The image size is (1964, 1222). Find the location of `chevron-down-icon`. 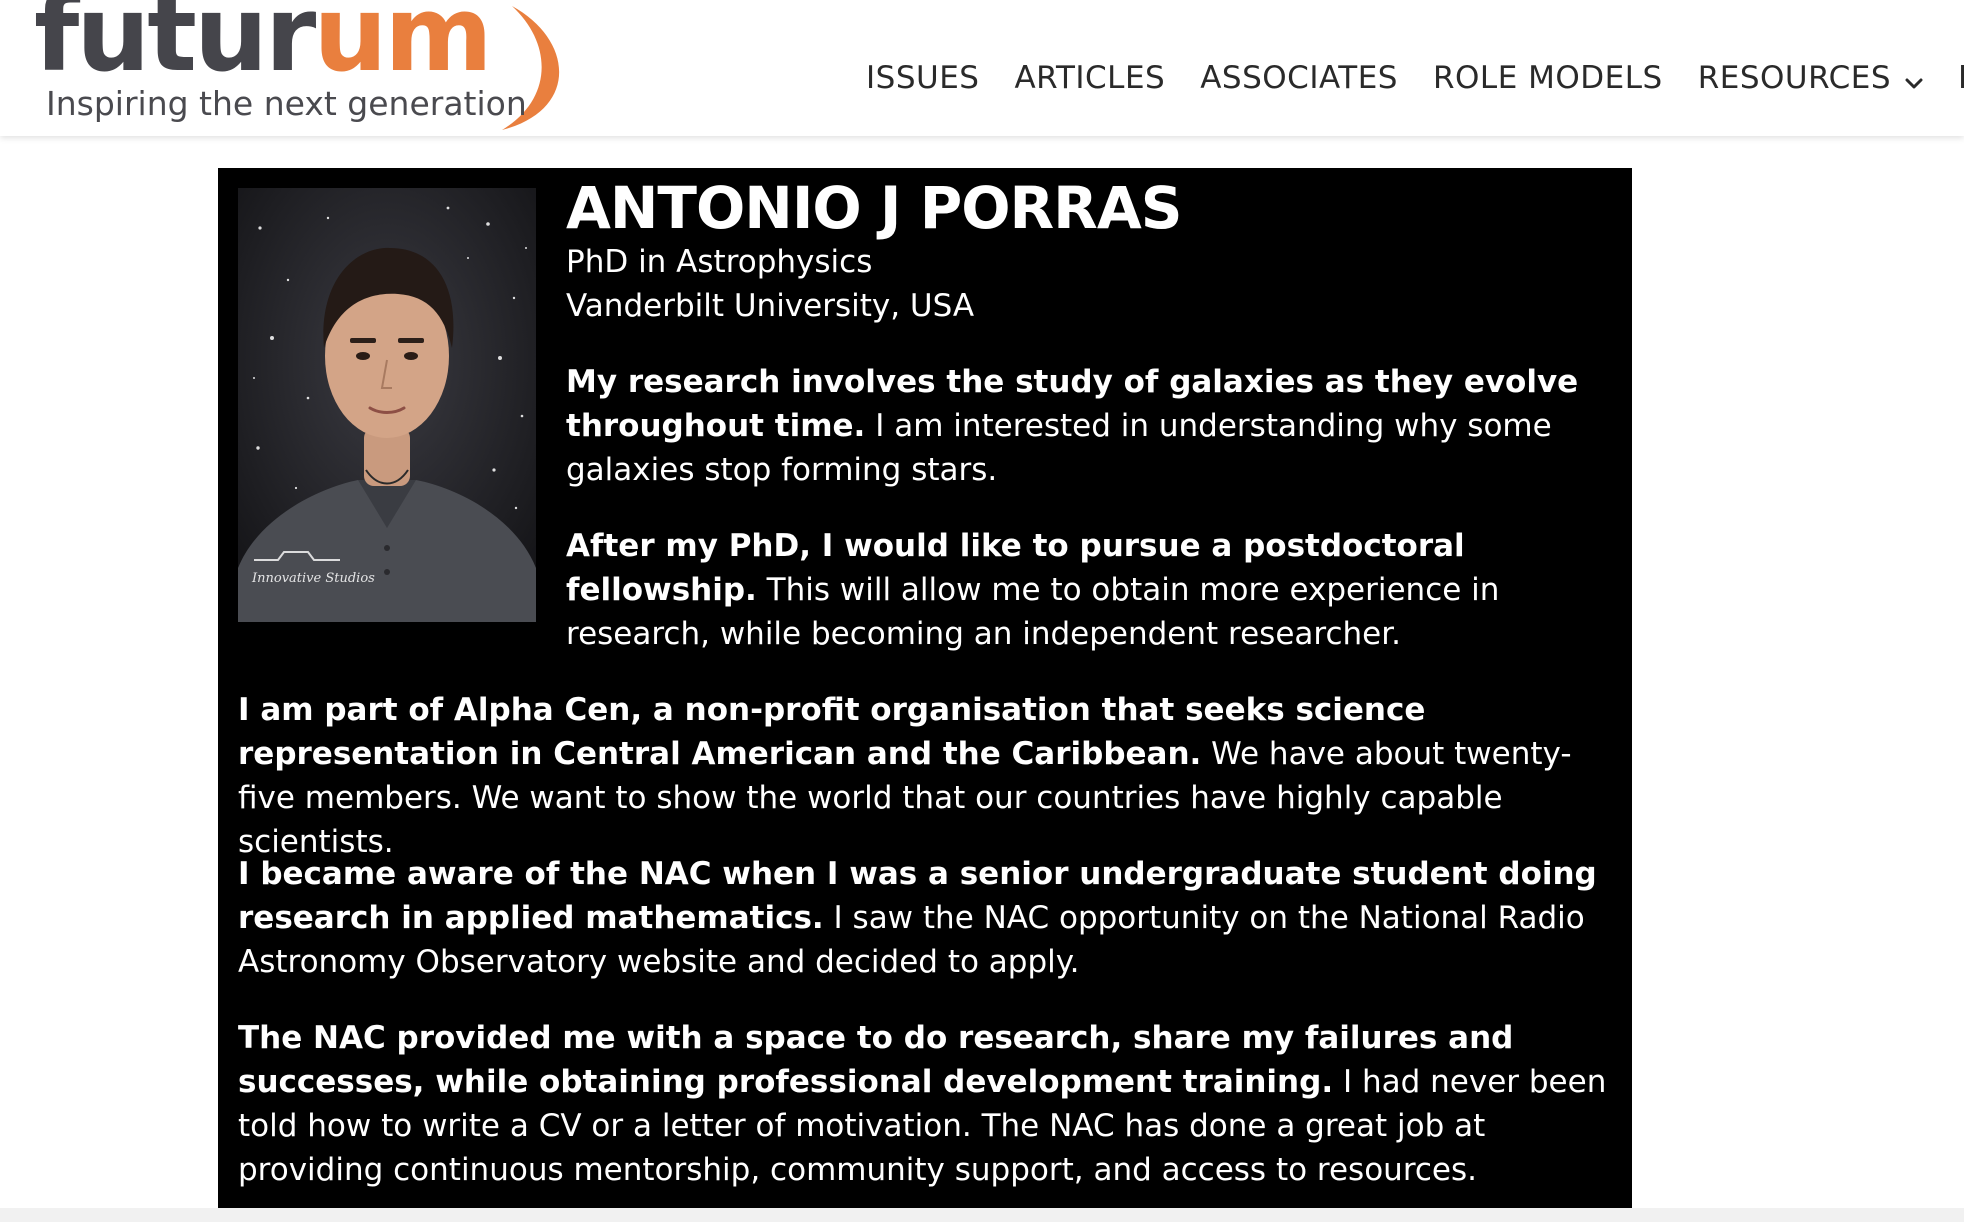

chevron-down-icon is located at coordinates (1914, 80).